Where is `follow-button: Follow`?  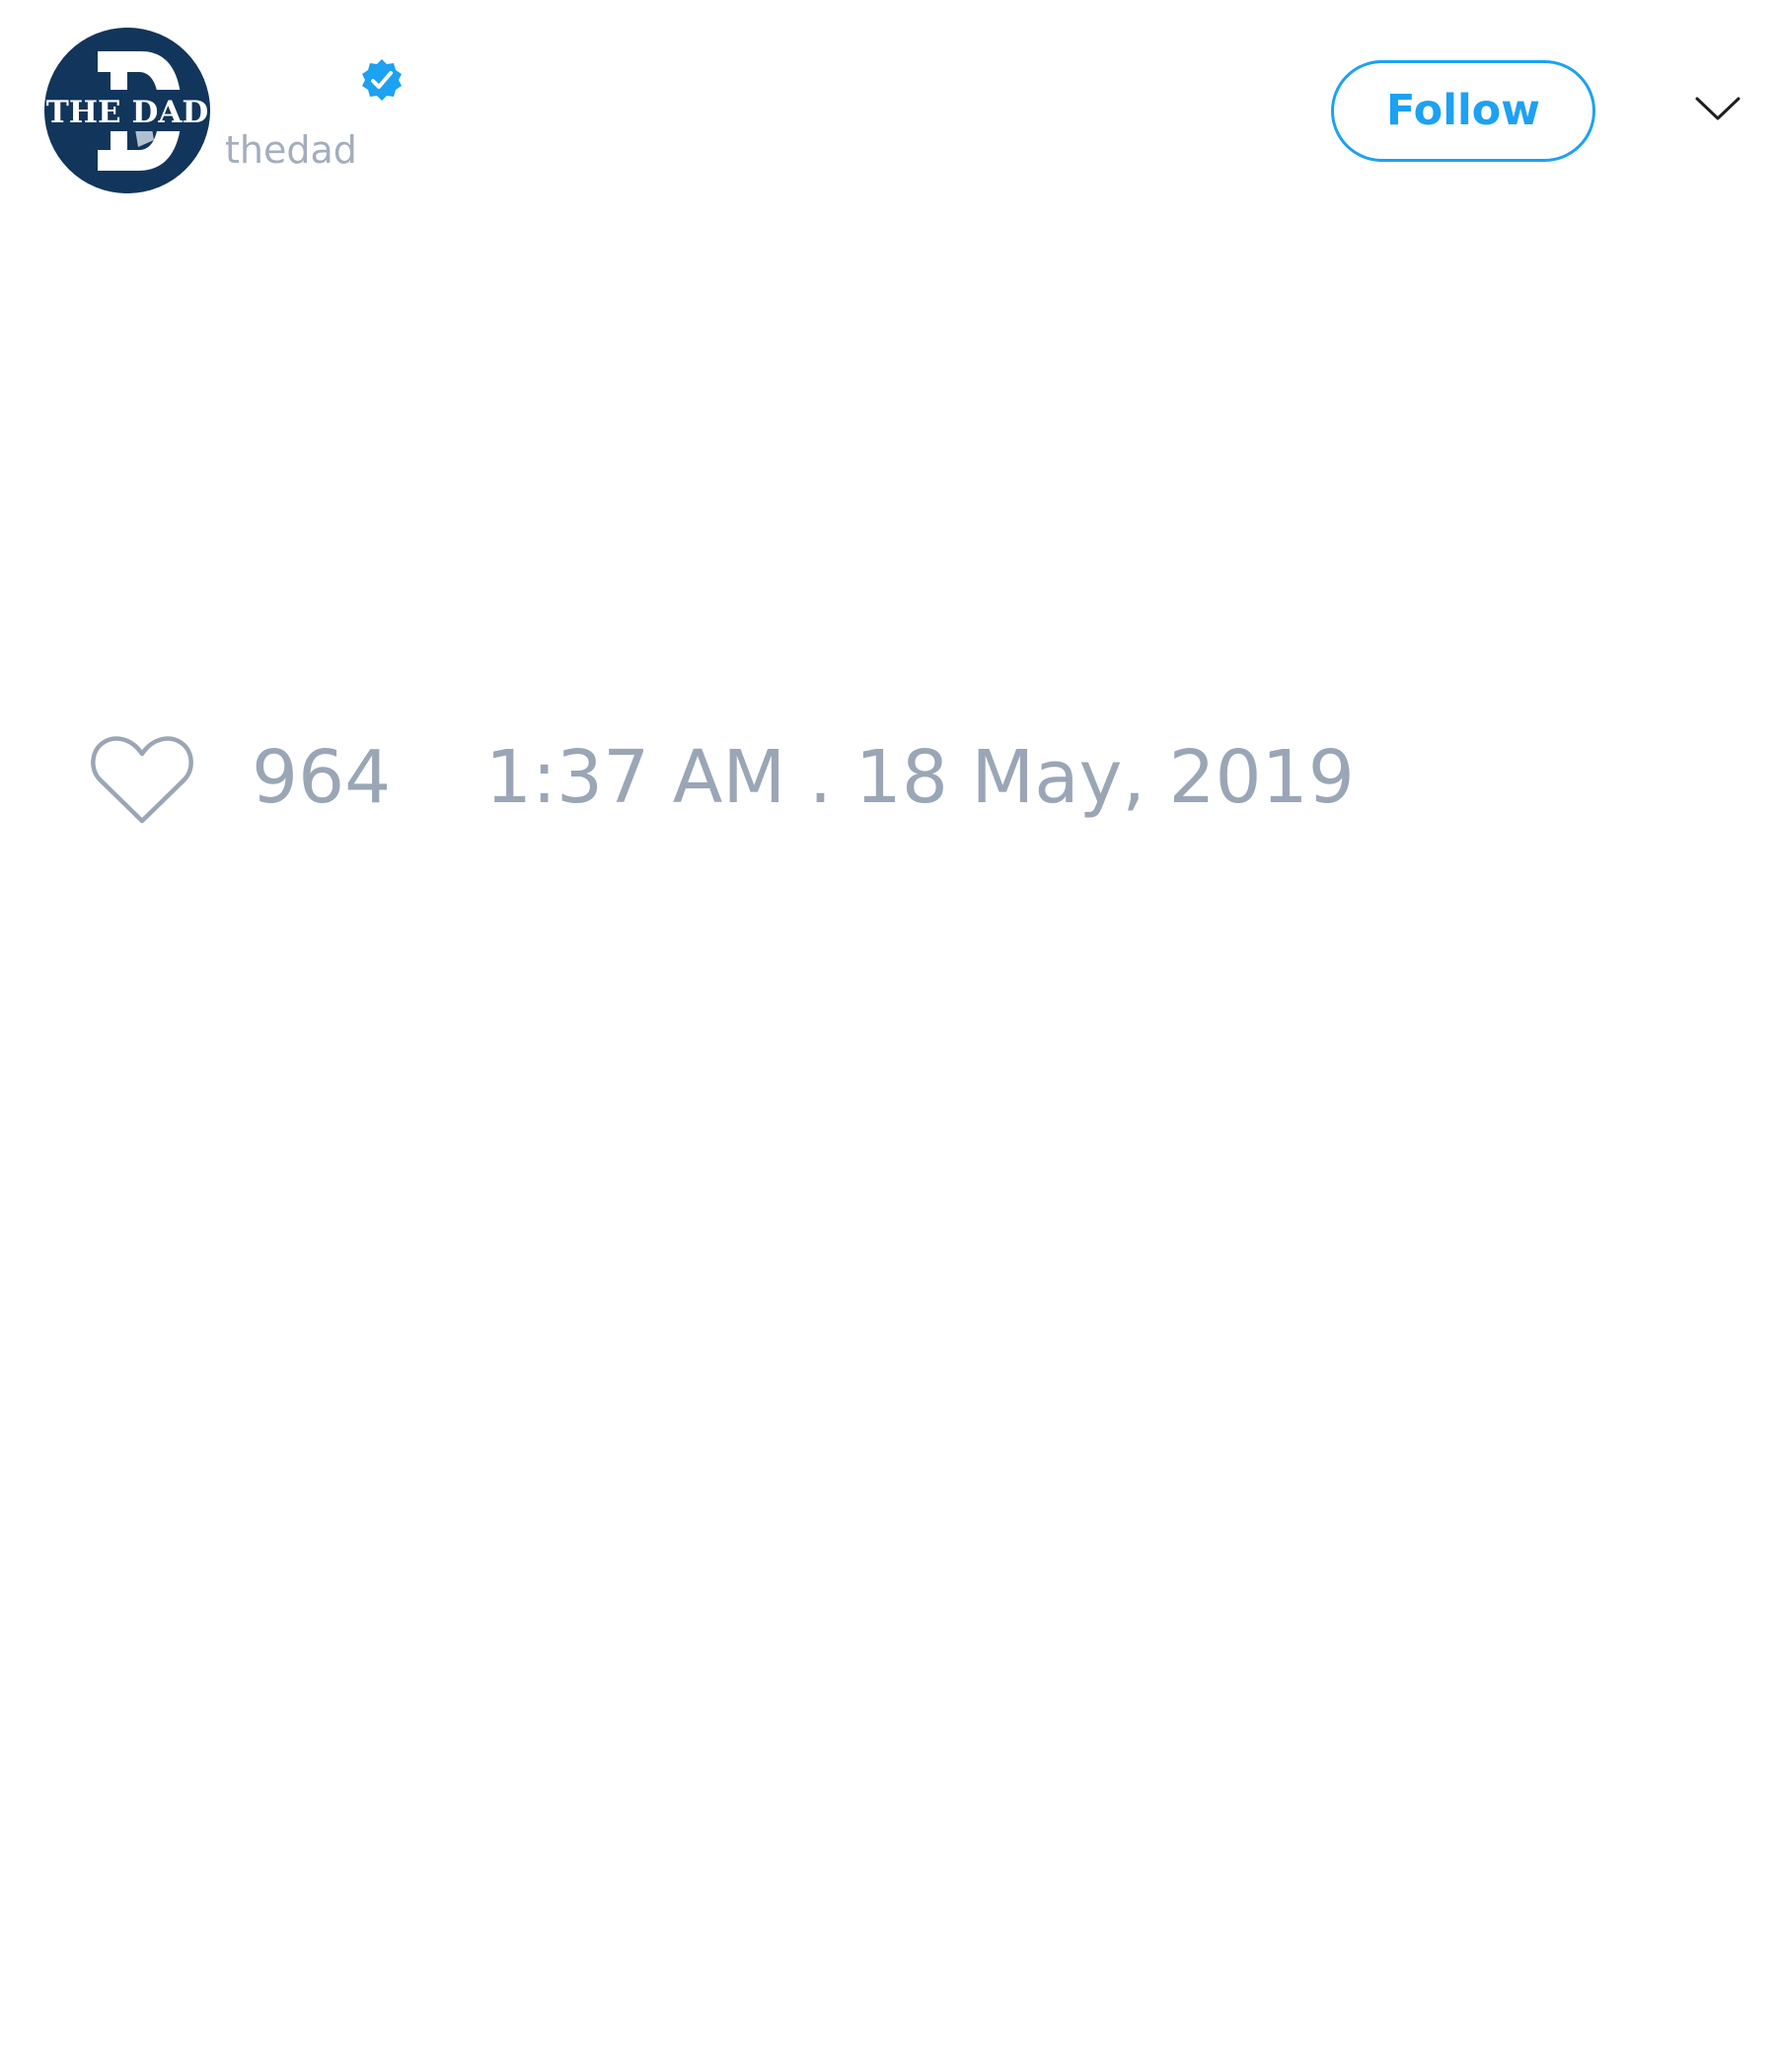 follow-button: Follow is located at coordinates (1463, 111).